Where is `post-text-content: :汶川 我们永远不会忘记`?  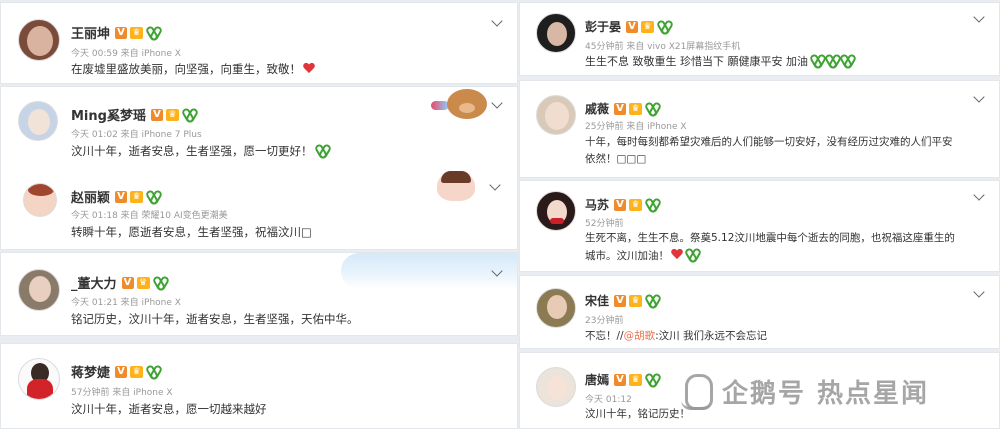
post-text-content: :汶川 我们永远不会忘记 is located at coordinates (711, 336).